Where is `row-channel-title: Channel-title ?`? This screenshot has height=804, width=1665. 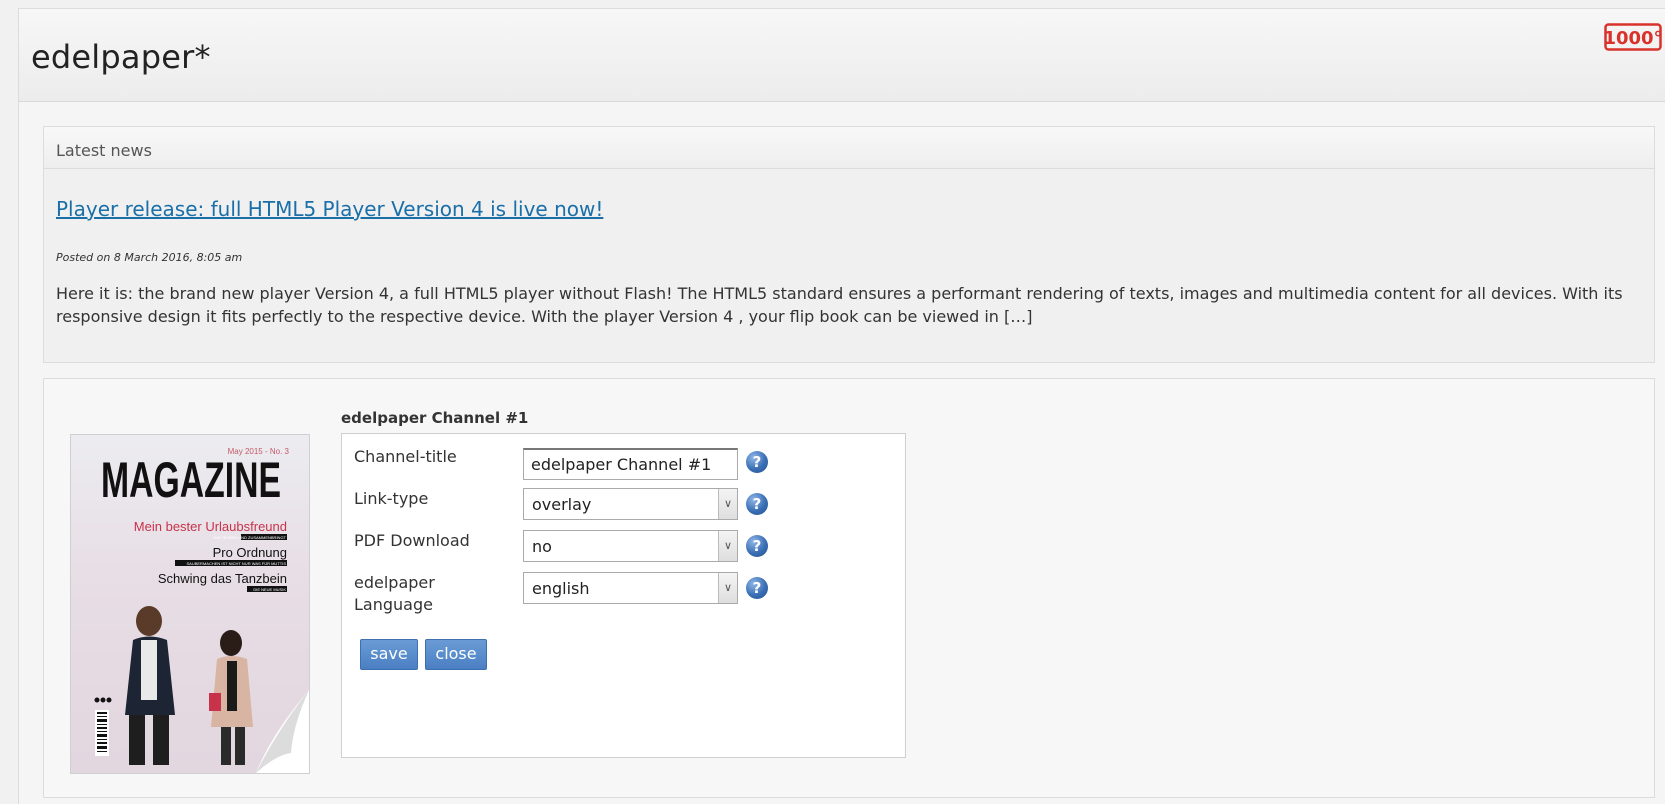
row-channel-title: Channel-title ? is located at coordinates (624, 466).